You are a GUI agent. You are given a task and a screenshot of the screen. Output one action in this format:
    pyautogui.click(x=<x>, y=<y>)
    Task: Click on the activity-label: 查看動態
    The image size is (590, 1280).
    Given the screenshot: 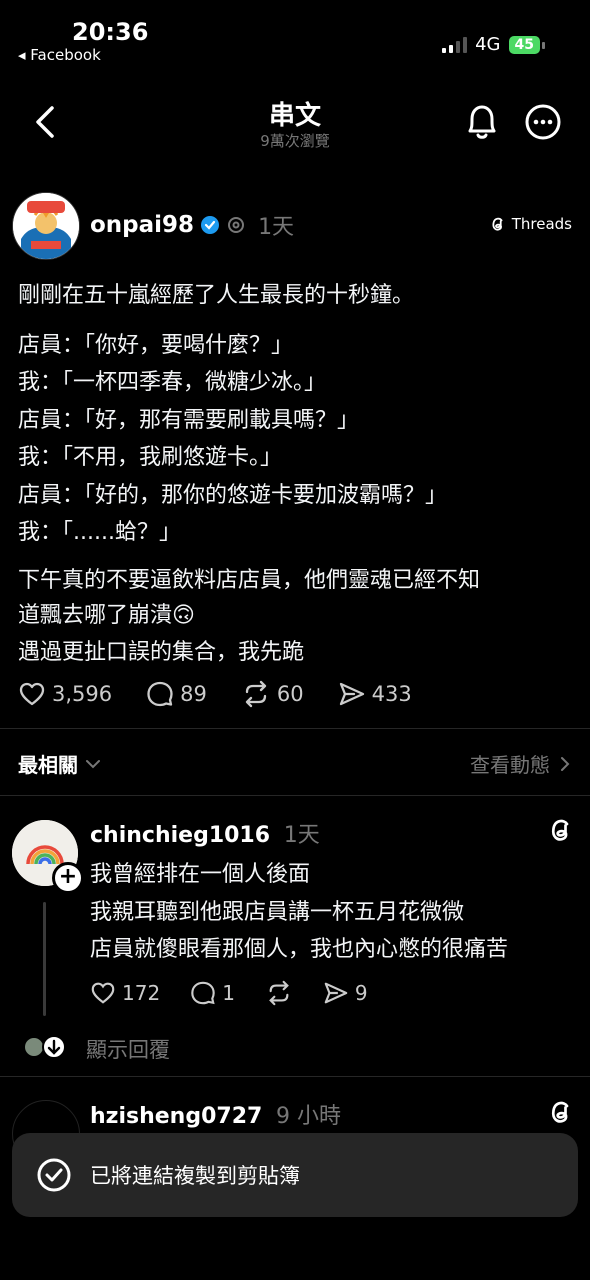 What is the action you would take?
    pyautogui.click(x=510, y=765)
    